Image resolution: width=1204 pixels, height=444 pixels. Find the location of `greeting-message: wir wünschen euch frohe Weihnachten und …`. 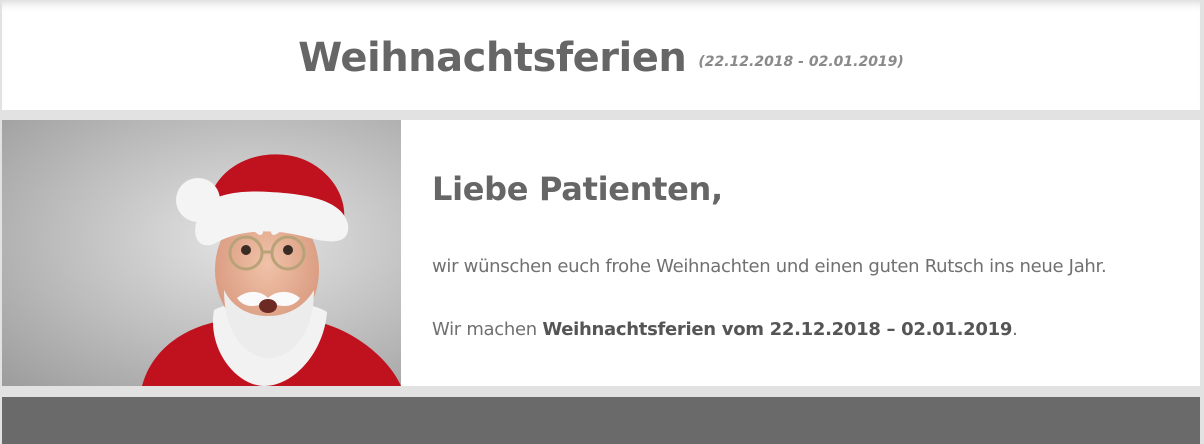

greeting-message: wir wünschen euch frohe Weihnachten und … is located at coordinates (769, 266).